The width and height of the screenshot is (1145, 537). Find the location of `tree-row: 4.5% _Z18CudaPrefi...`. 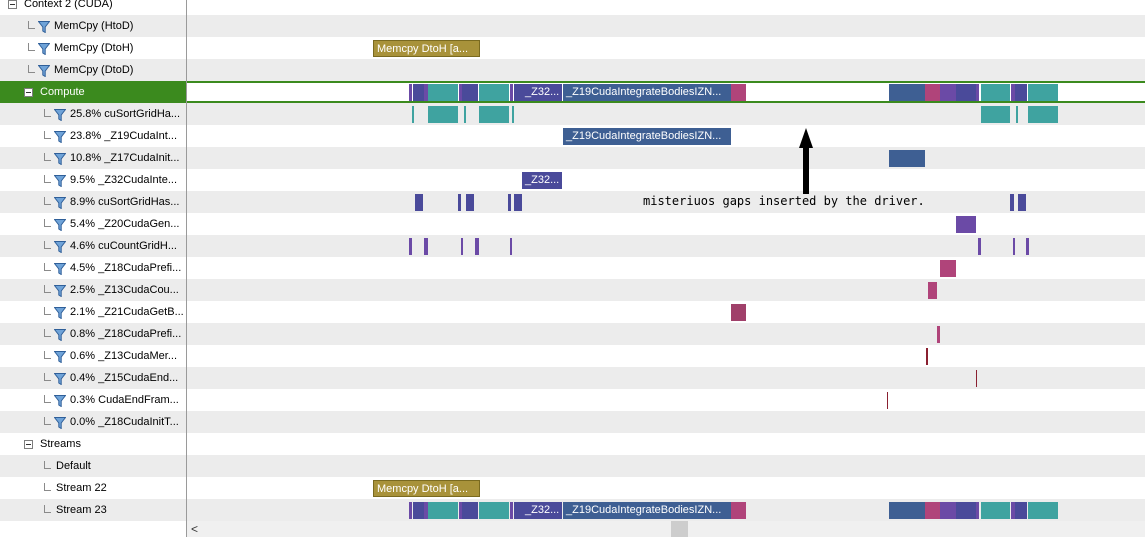

tree-row: 4.5% _Z18CudaPrefi... is located at coordinates (93, 268).